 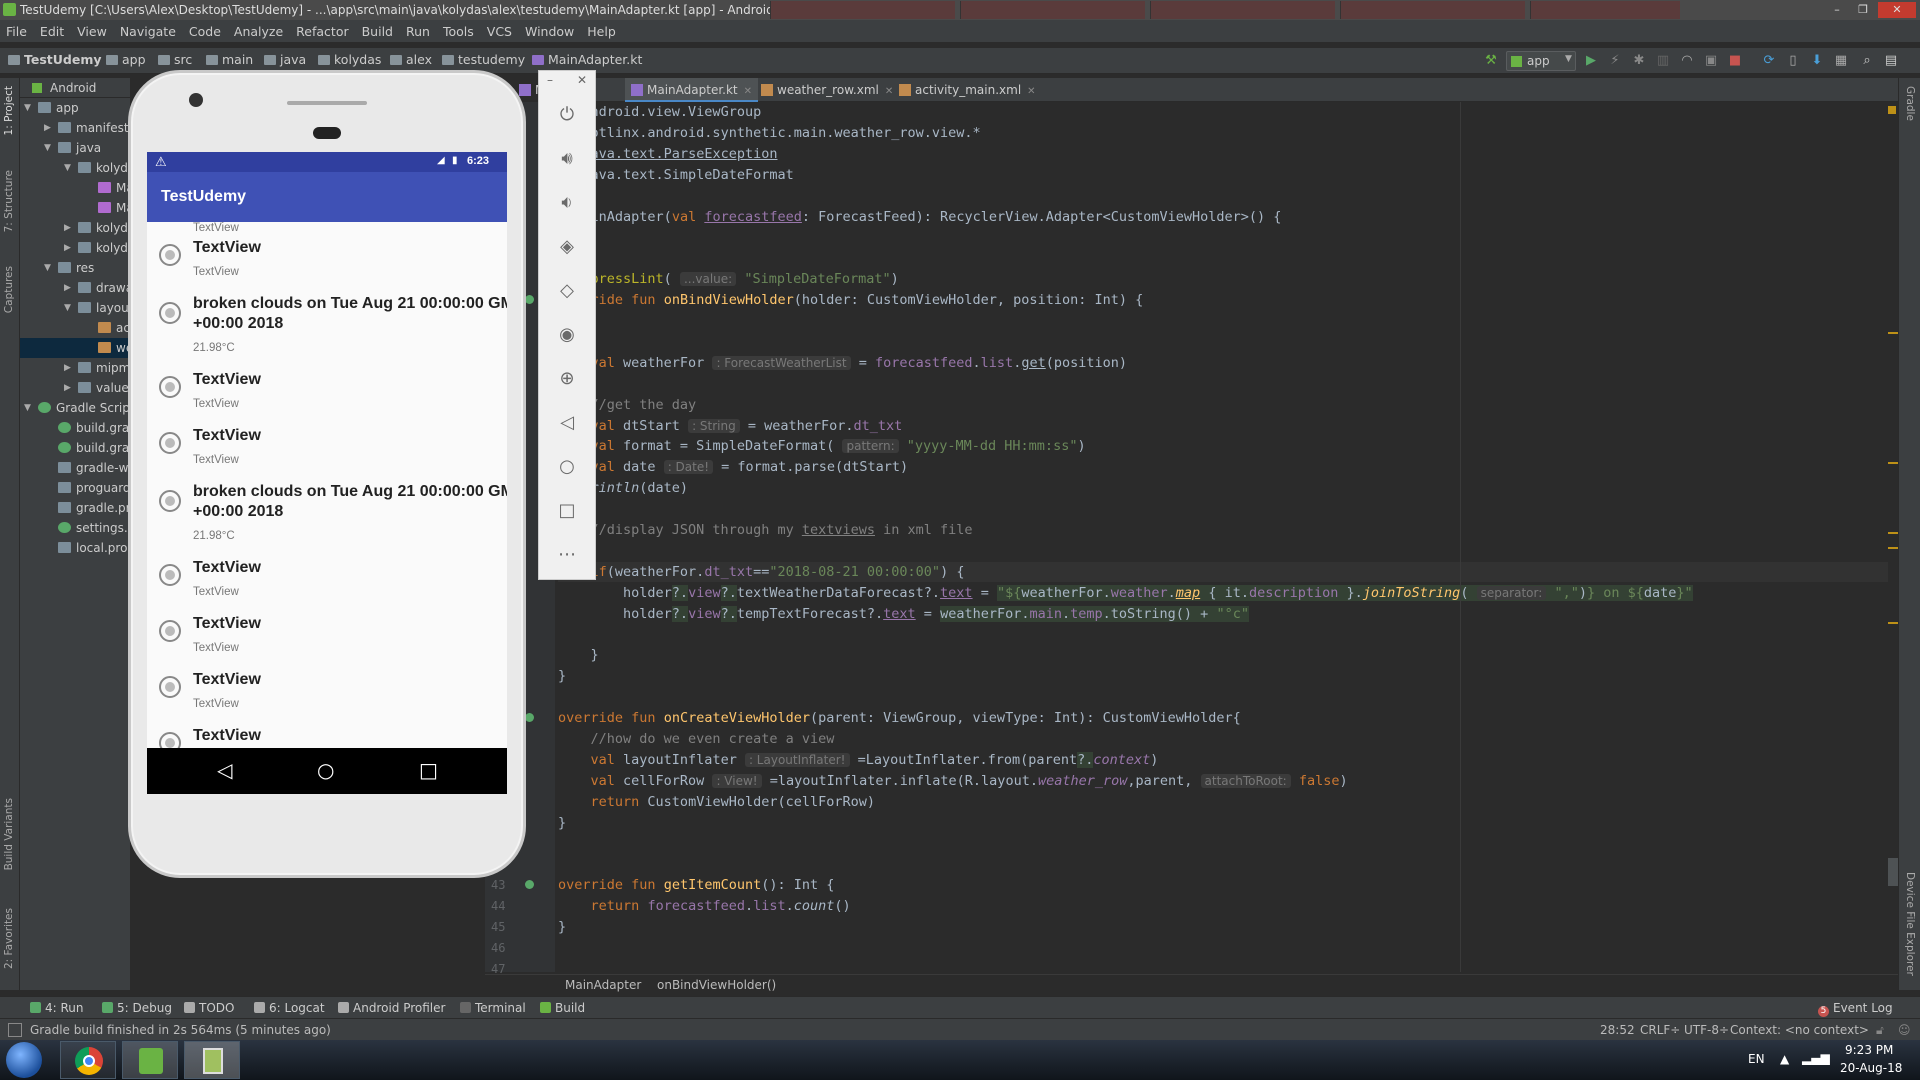 What do you see at coordinates (1855, 1009) in the screenshot?
I see `tool-event-log: 5 Event Log` at bounding box center [1855, 1009].